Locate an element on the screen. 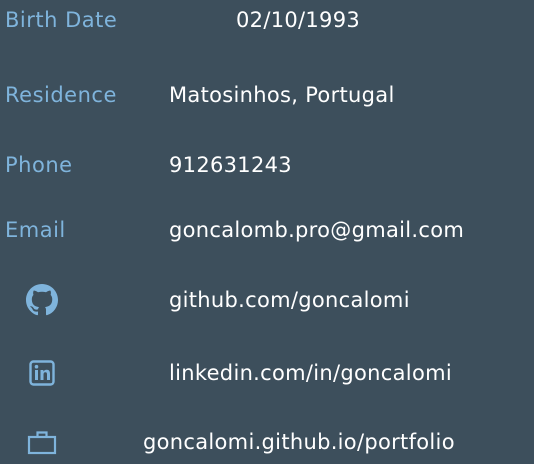 This screenshot has height=464, width=534. linkedin-link: linkedin.com/in/goncalomi is located at coordinates (310, 373).